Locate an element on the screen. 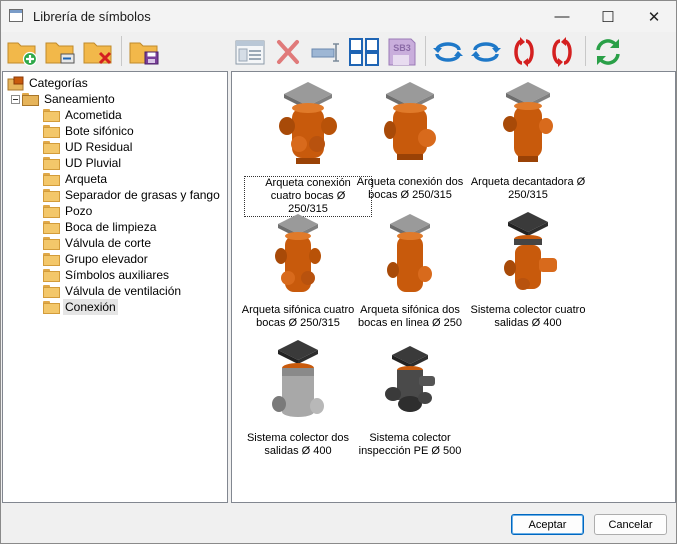 Image resolution: width=677 pixels, height=544 pixels. toolbar: SB3 is located at coordinates (338, 51).